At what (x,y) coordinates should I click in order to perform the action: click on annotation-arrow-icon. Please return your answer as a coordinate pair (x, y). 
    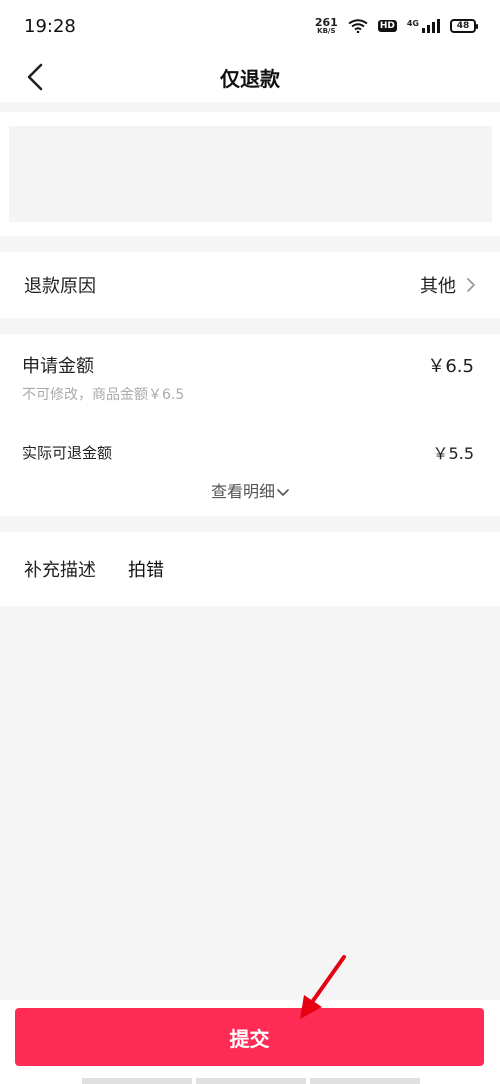
    Looking at the image, I should click on (323, 987).